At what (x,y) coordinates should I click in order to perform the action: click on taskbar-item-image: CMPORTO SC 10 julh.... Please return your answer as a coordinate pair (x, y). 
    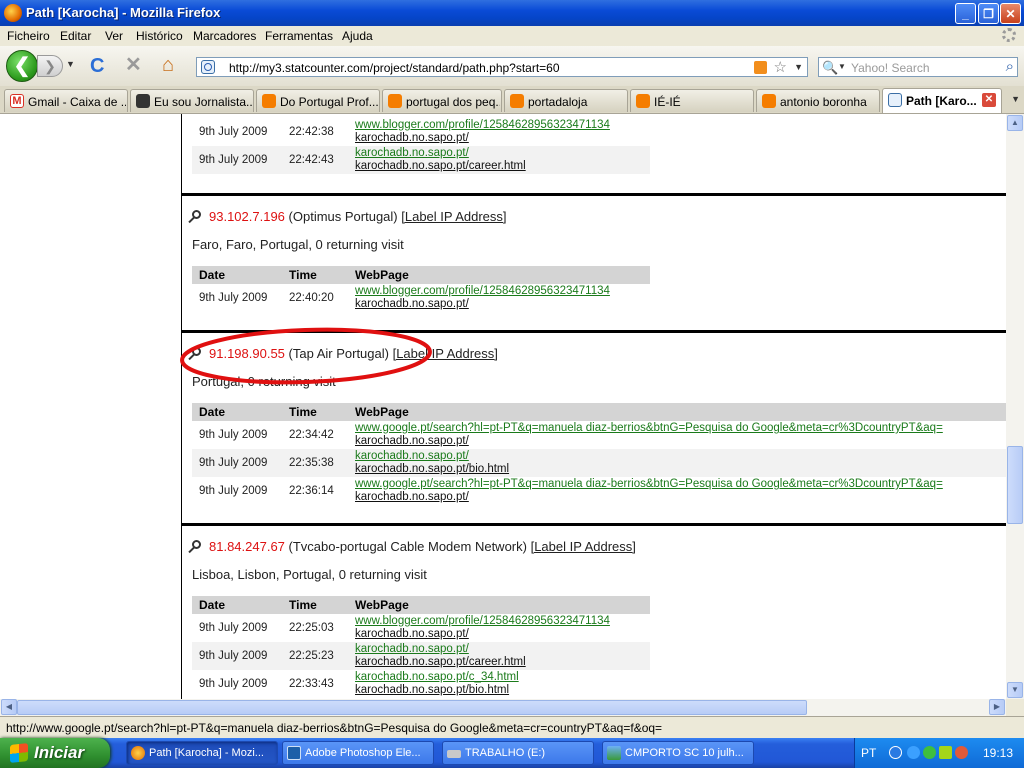
    Looking at the image, I should click on (678, 753).